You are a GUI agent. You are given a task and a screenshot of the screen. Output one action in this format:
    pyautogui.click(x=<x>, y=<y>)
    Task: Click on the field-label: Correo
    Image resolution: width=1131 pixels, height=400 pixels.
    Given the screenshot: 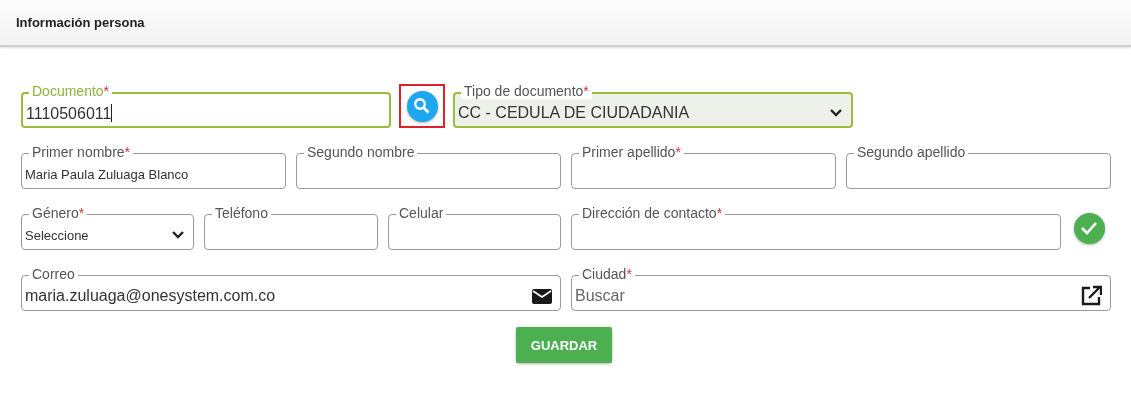 What is the action you would take?
    pyautogui.click(x=53, y=274)
    